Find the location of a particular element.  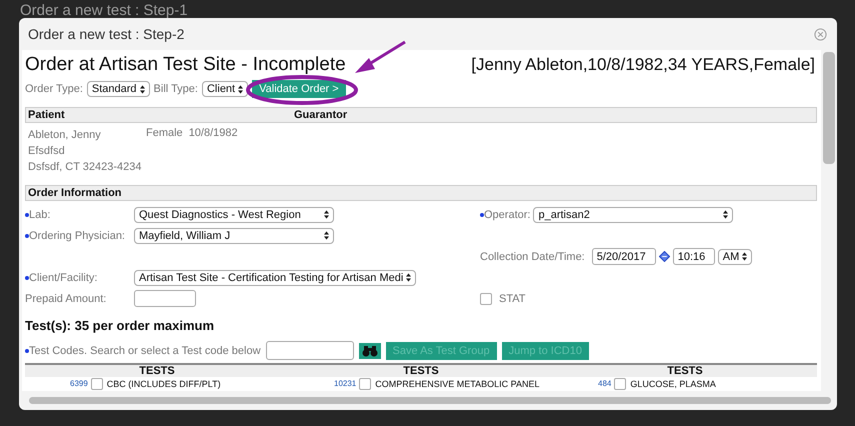

tests-heading: Test(s): 35 per order maximum is located at coordinates (120, 325).